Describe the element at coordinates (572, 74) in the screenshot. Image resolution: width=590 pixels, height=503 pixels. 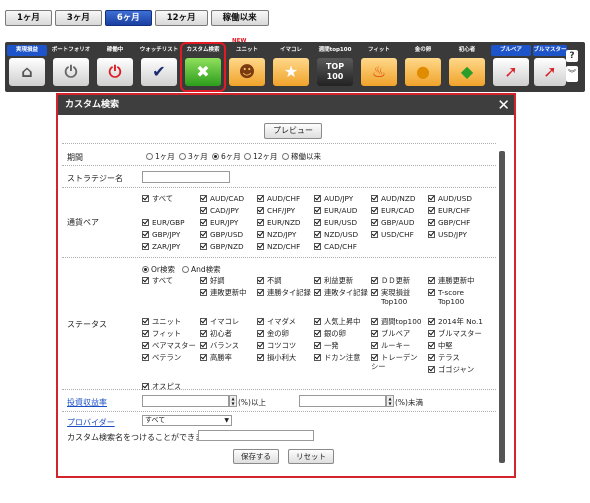
I see `collapse-button: ︾` at that location.